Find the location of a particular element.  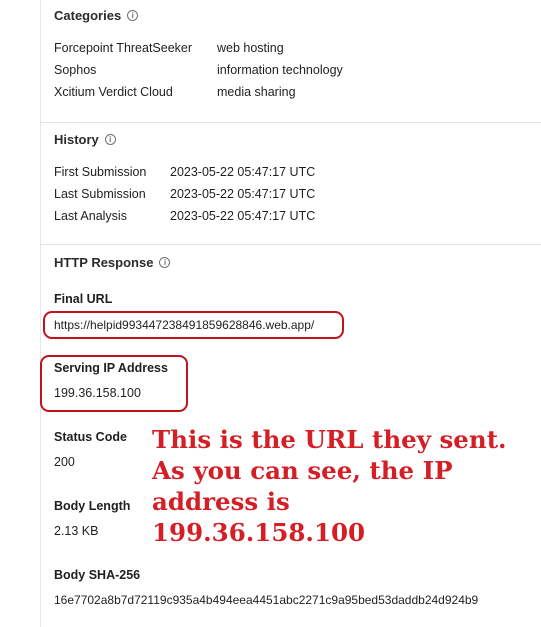

body-sha-label: Body SHA-256 is located at coordinates (97, 575).